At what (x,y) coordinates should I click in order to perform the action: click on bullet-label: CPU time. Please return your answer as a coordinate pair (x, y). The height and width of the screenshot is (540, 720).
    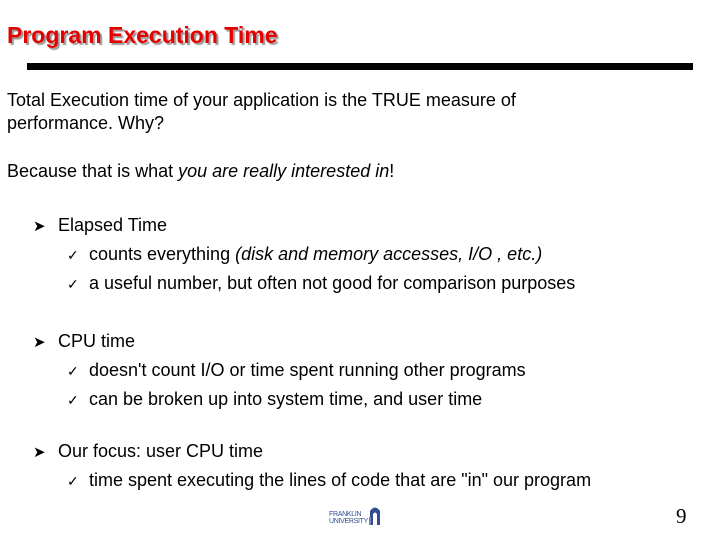
    Looking at the image, I should click on (97, 341).